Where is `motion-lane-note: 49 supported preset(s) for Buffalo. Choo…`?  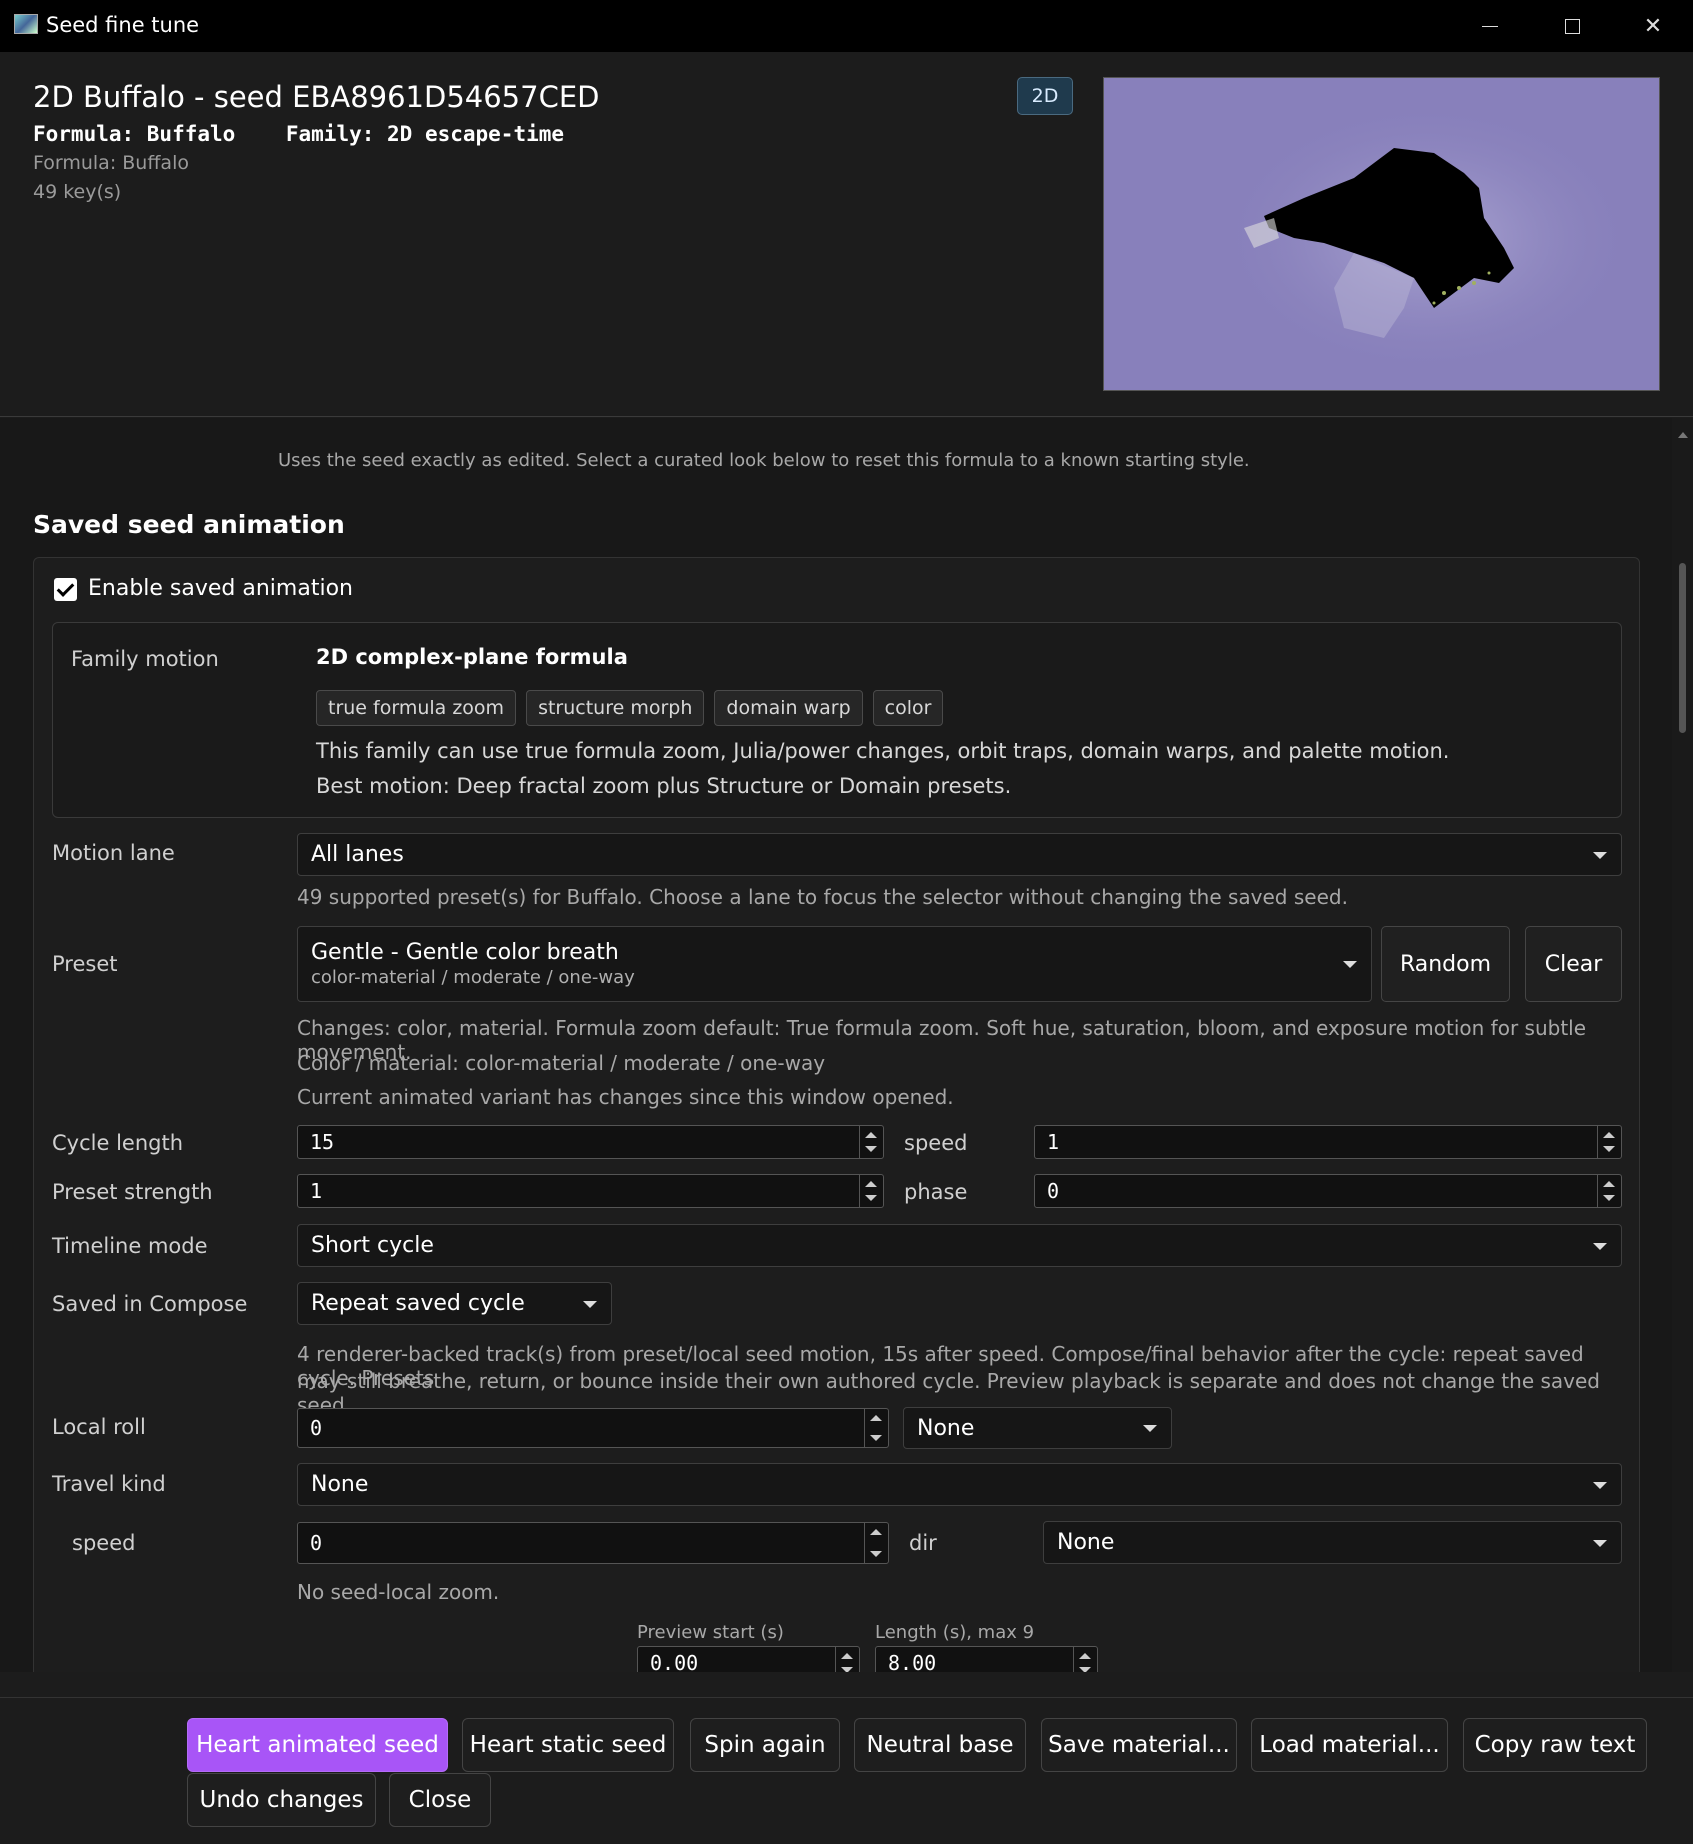 motion-lane-note: 49 supported preset(s) for Buffalo. Choo… is located at coordinates (822, 897).